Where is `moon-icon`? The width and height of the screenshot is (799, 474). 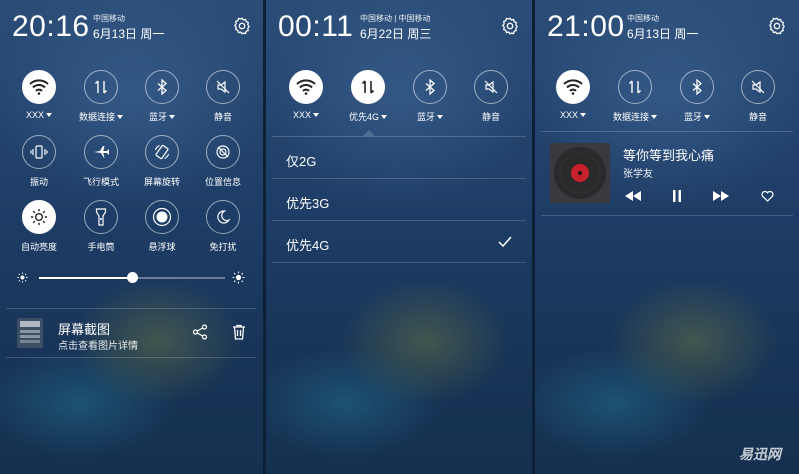
moon-icon is located at coordinates (223, 217).